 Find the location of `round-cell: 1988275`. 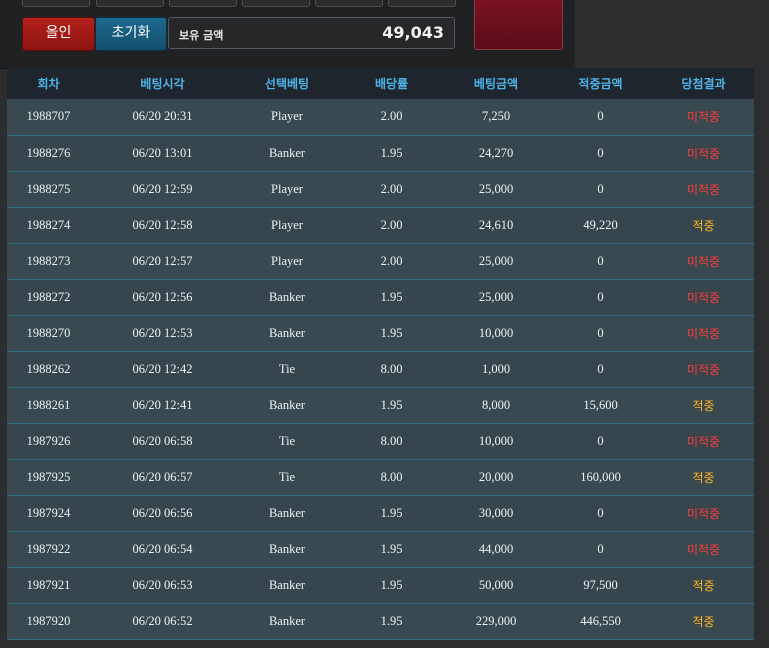

round-cell: 1988275 is located at coordinates (48, 189).